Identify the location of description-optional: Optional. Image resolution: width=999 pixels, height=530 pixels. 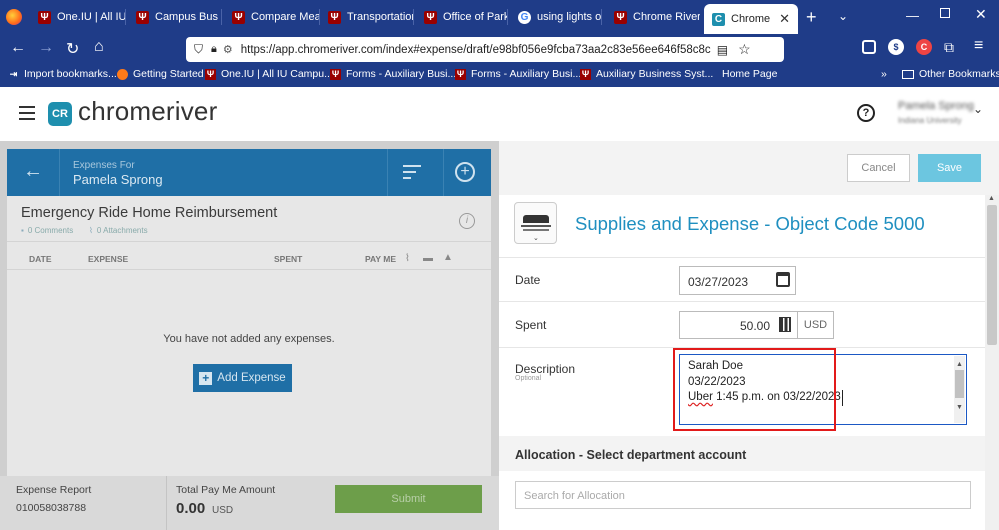
(528, 378).